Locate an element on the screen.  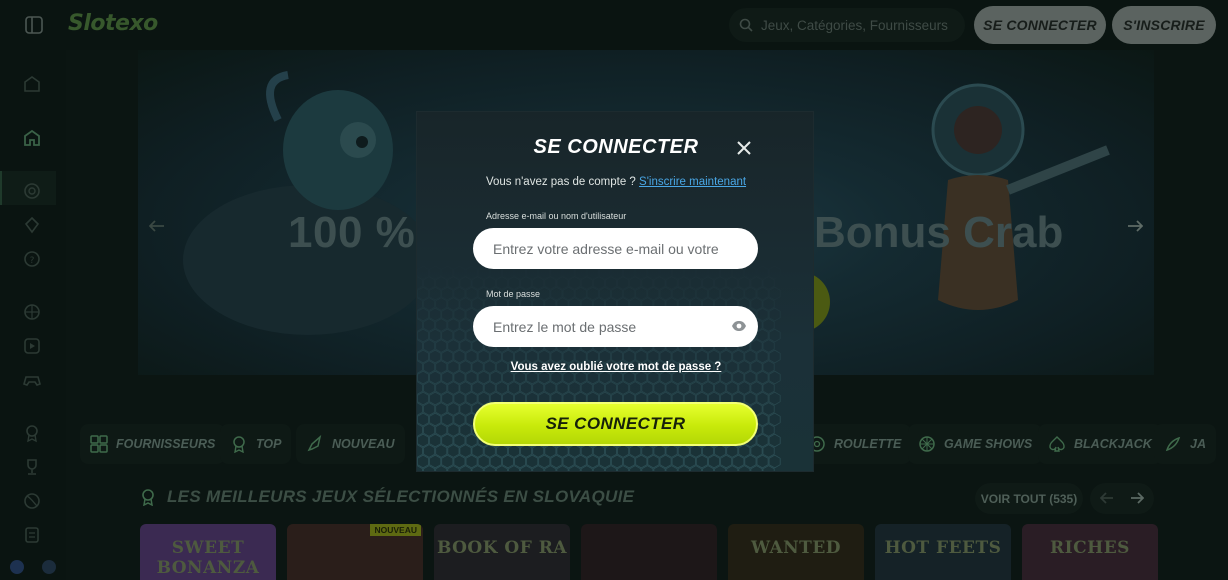
site-logo: Slotexo is located at coordinates (113, 23).